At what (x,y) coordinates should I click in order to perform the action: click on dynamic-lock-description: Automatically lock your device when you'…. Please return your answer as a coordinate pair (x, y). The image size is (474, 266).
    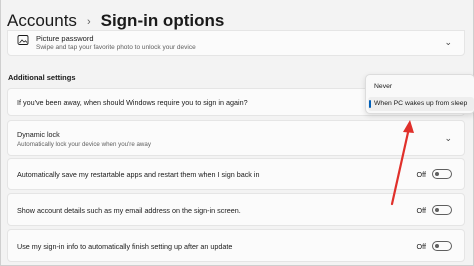
    Looking at the image, I should click on (84, 144).